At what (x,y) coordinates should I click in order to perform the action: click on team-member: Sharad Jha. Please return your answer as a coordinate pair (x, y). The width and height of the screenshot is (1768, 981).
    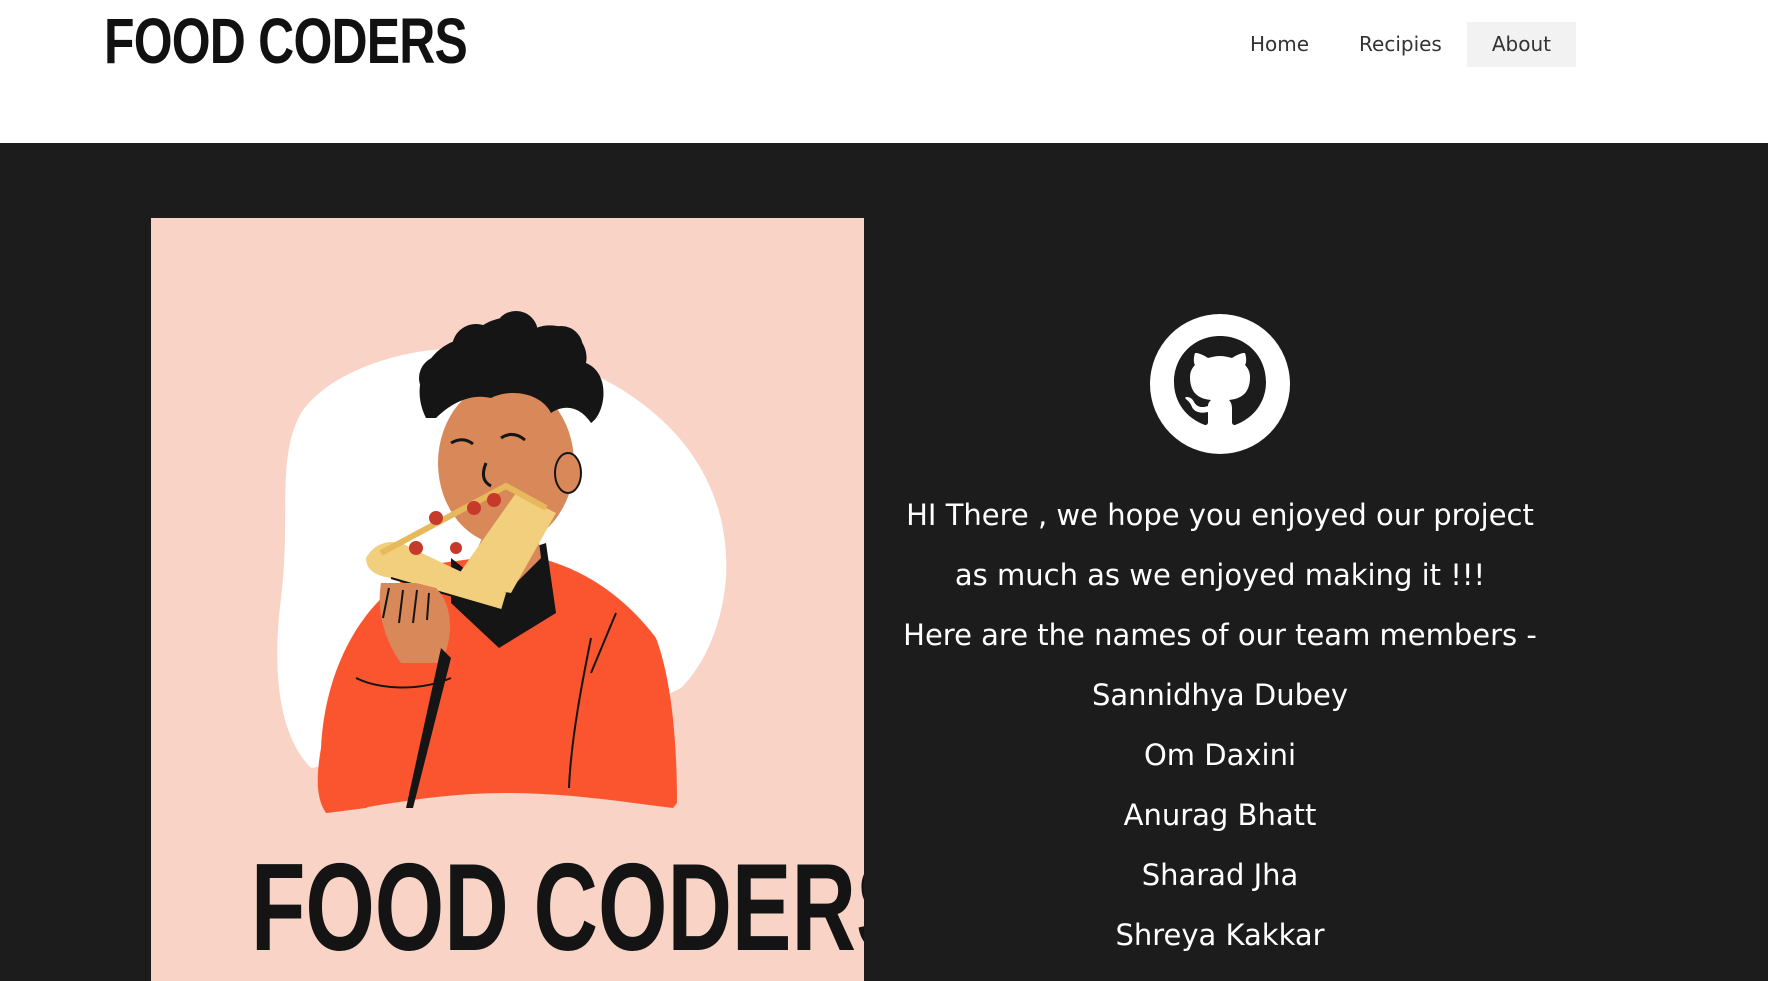
    Looking at the image, I should click on (1220, 875).